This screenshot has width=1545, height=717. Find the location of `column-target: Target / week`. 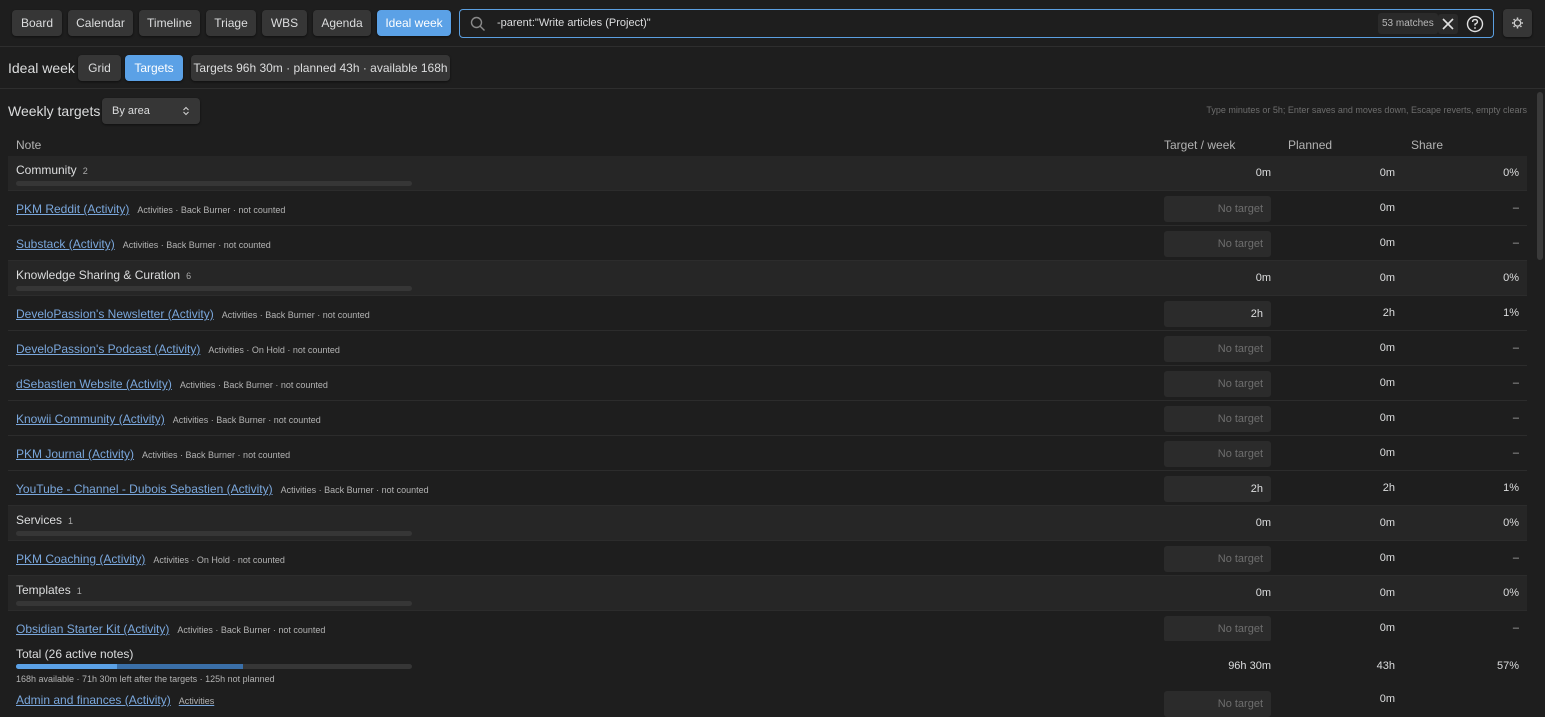

column-target: Target / week is located at coordinates (1200, 145).